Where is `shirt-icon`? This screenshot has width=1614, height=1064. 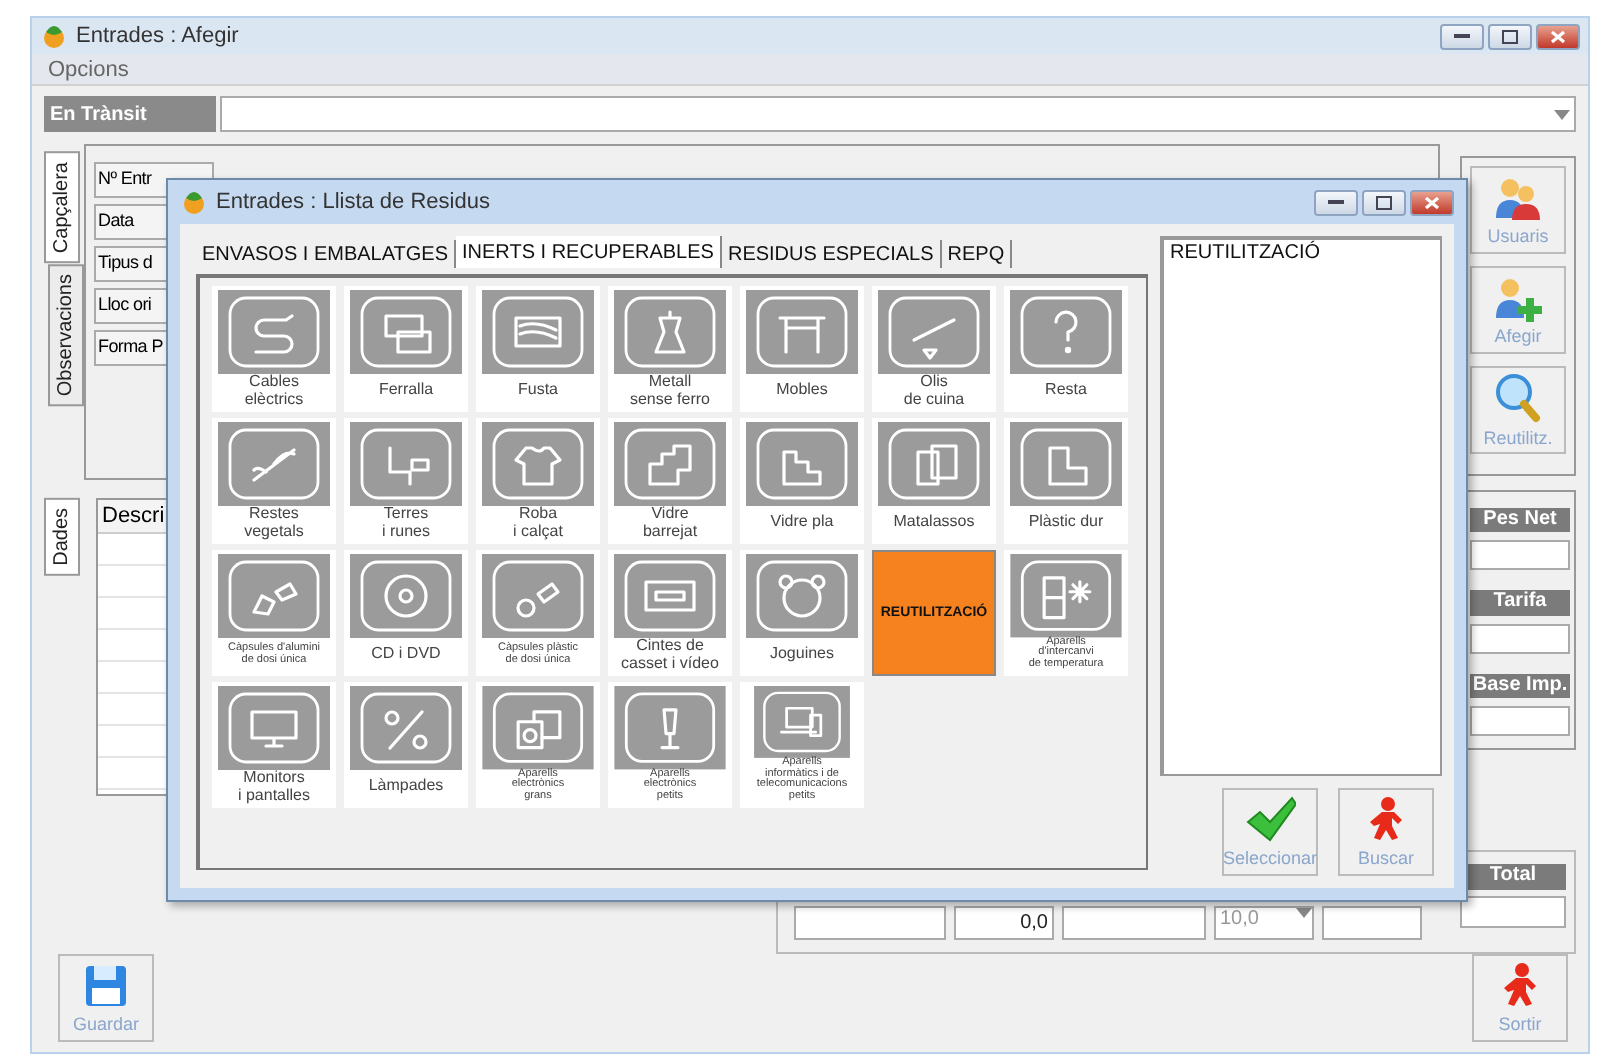
shirt-icon is located at coordinates (538, 464).